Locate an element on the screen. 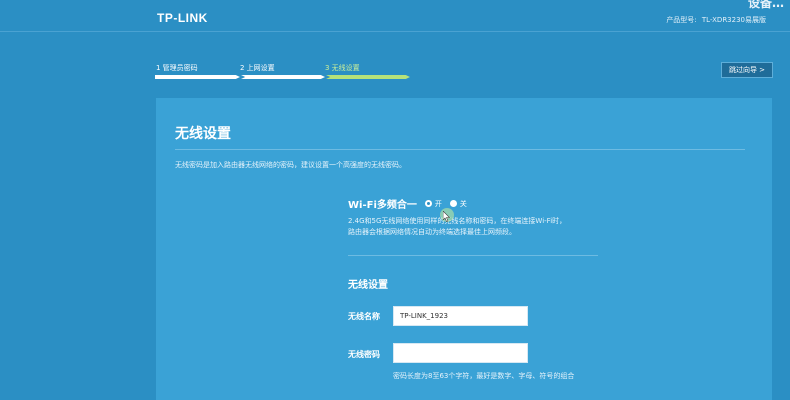  password-hint: 密码长度为8至63个字符，最好是数字、字母、符号的组合 is located at coordinates (484, 376).